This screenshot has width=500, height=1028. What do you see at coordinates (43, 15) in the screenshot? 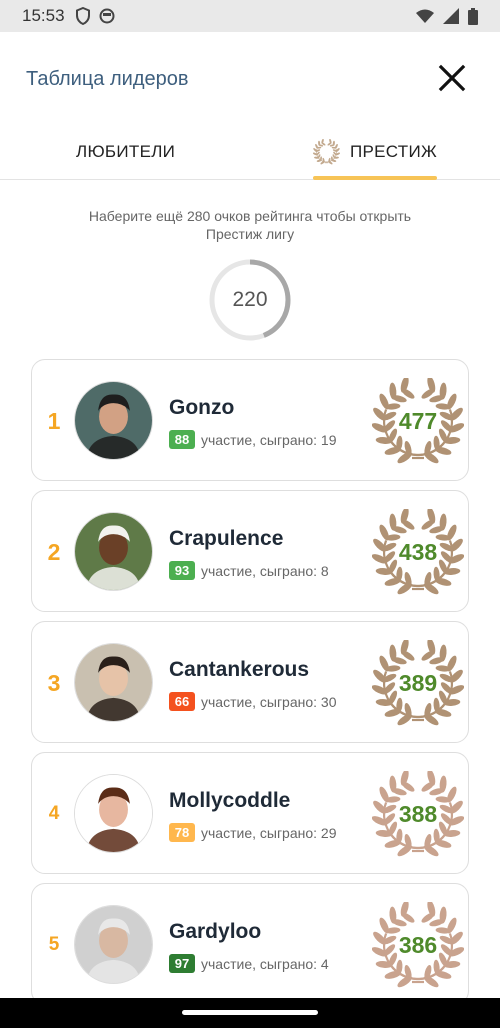
I see `status-time: 15:53` at bounding box center [43, 15].